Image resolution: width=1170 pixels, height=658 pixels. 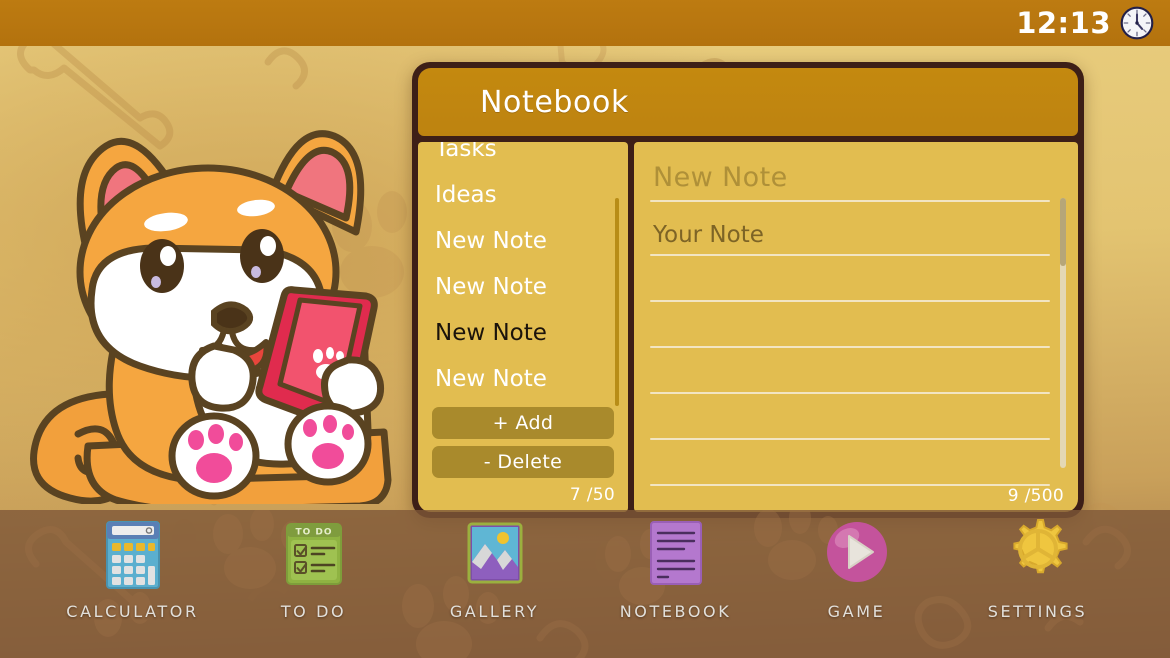 What do you see at coordinates (494, 553) in the screenshot?
I see `gallery-icon` at bounding box center [494, 553].